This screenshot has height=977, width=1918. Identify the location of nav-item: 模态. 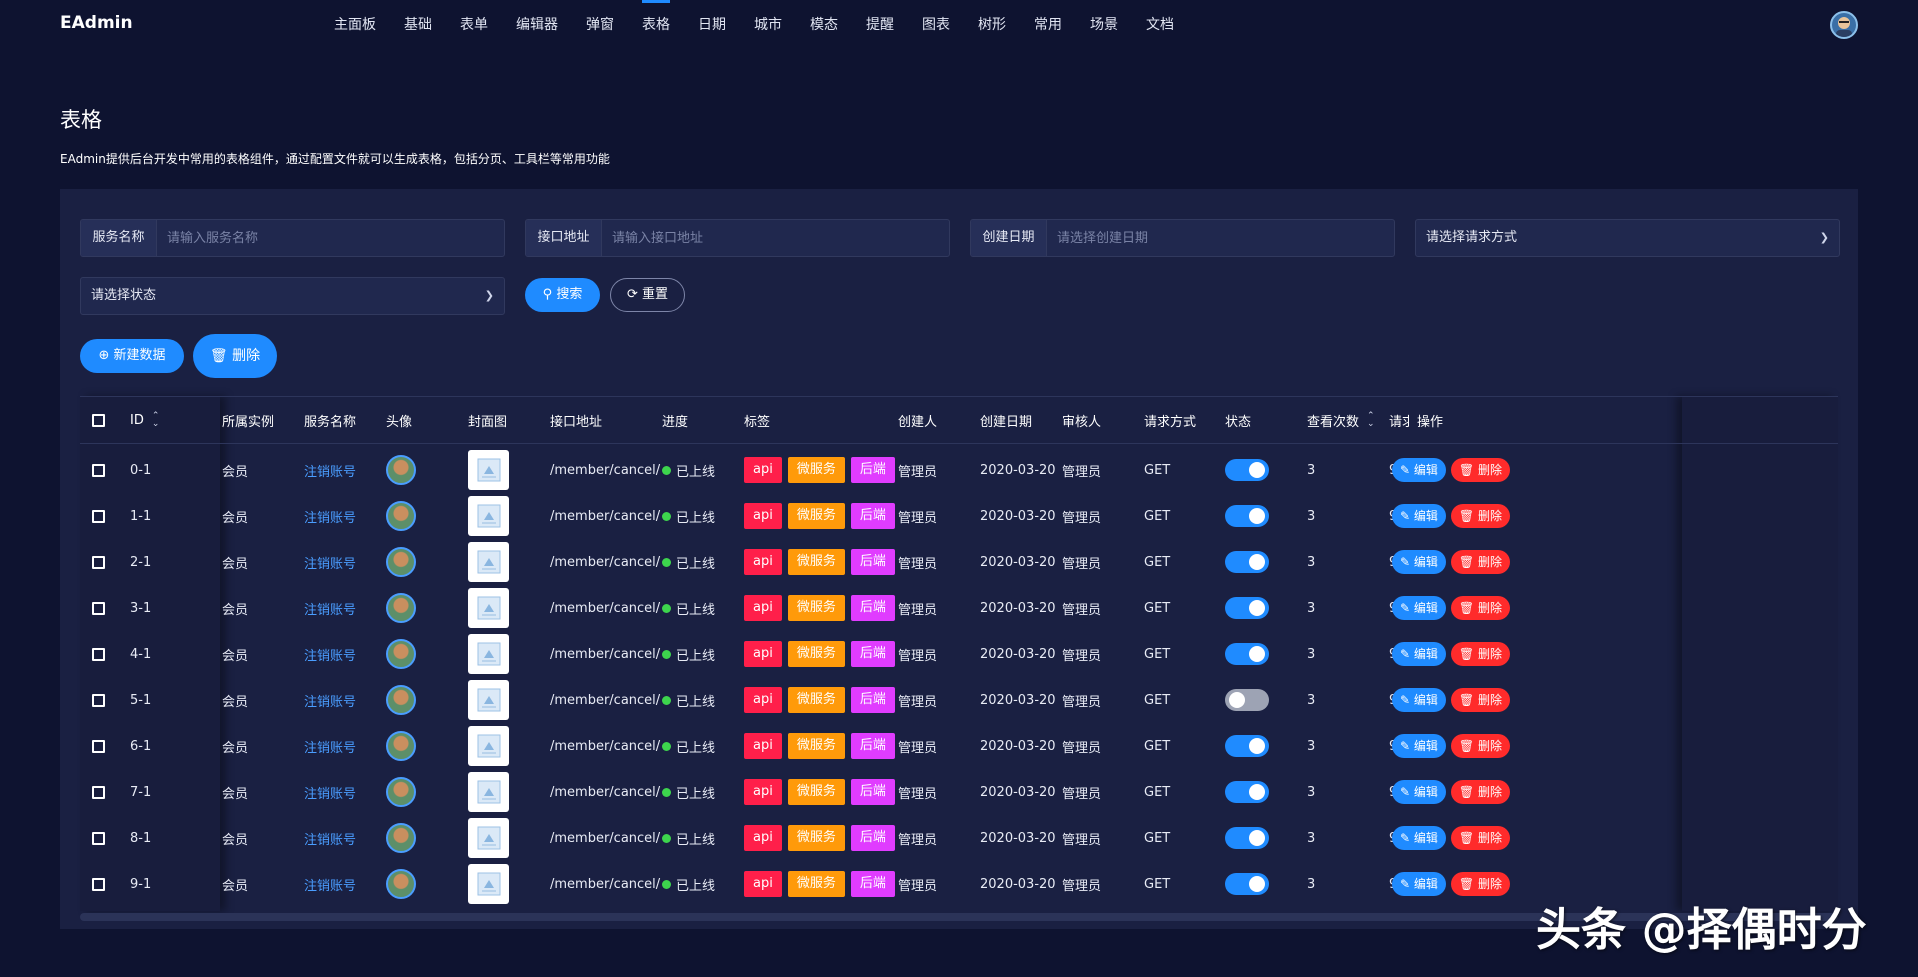
(824, 25).